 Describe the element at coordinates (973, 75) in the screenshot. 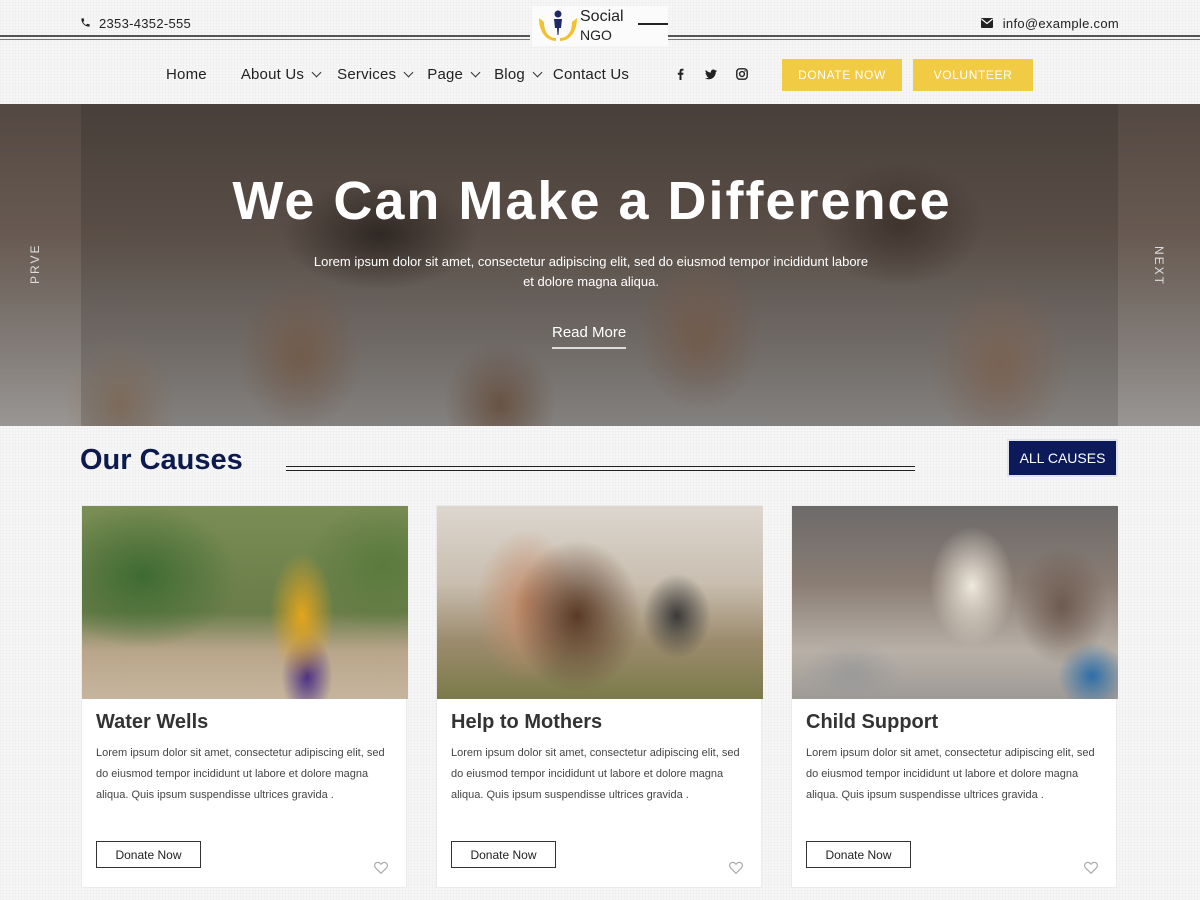

I see `volunteer-button: VOLUNTEER` at that location.